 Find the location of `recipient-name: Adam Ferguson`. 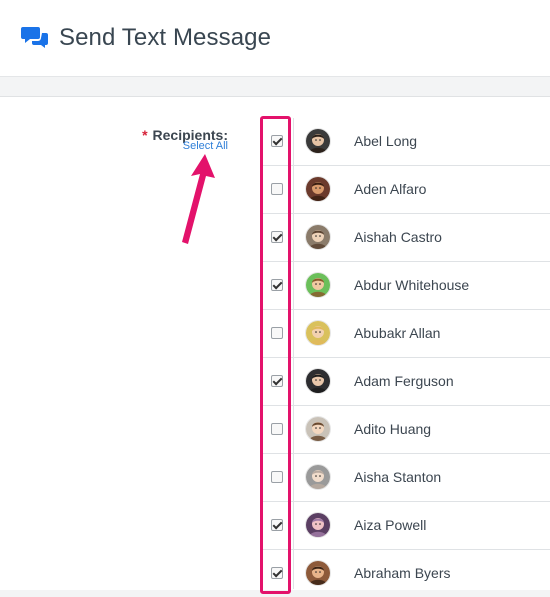

recipient-name: Adam Ferguson is located at coordinates (404, 381).